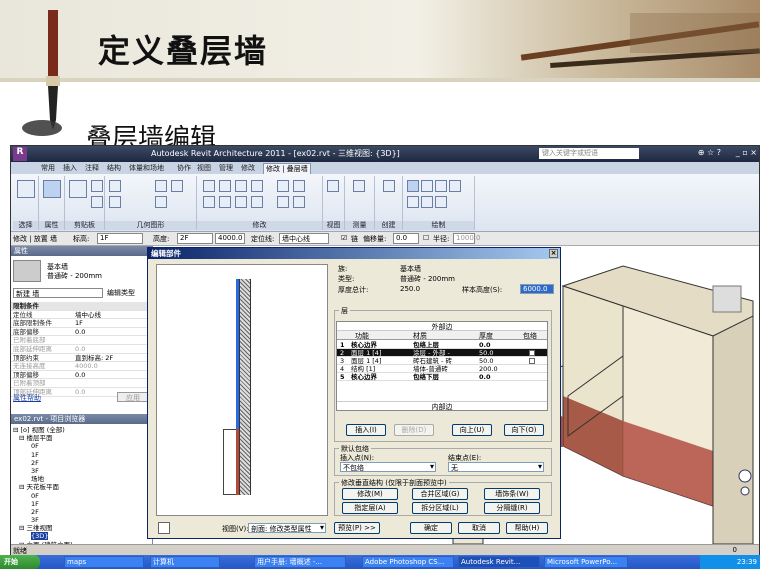 This screenshot has width=760, height=569. What do you see at coordinates (185, 562) in the screenshot?
I see `taskbar-item: 计算机` at bounding box center [185, 562].